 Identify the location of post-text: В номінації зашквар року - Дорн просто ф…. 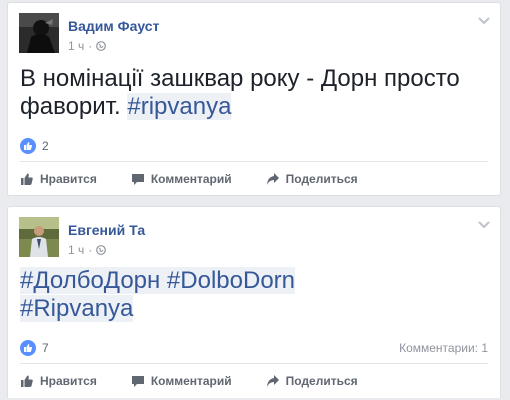
(255, 93).